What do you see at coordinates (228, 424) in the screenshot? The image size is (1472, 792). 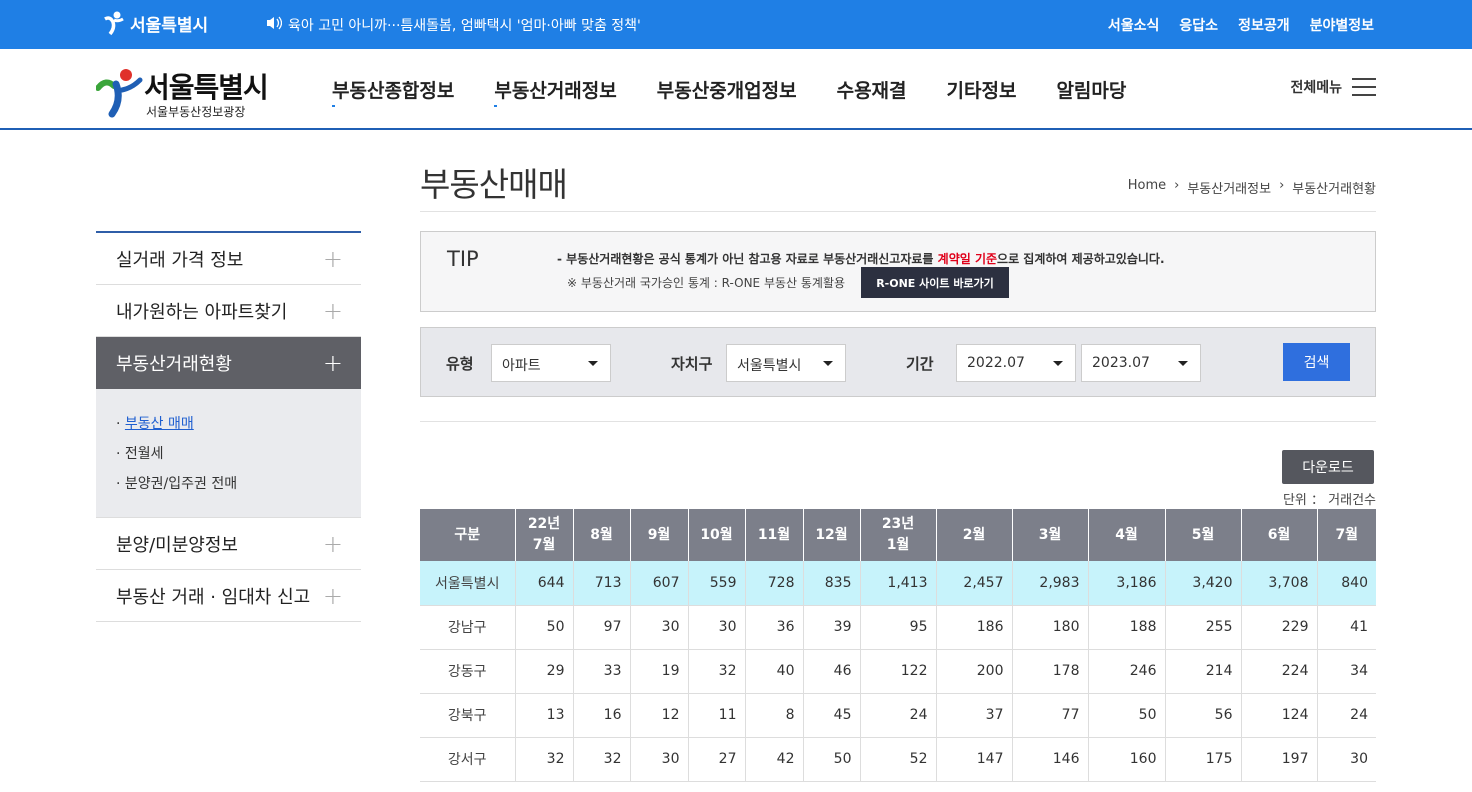 I see `submenu-item-sale: · 부동산 매매` at bounding box center [228, 424].